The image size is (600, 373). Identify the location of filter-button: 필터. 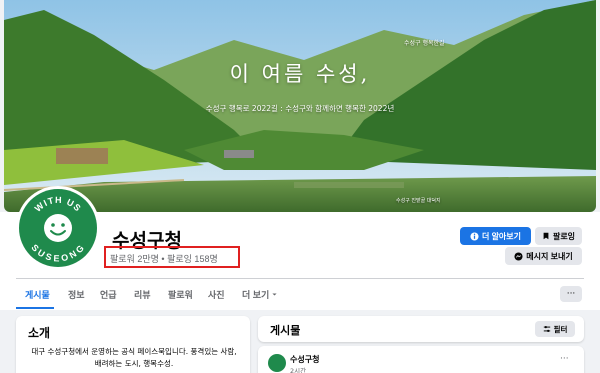
(555, 329).